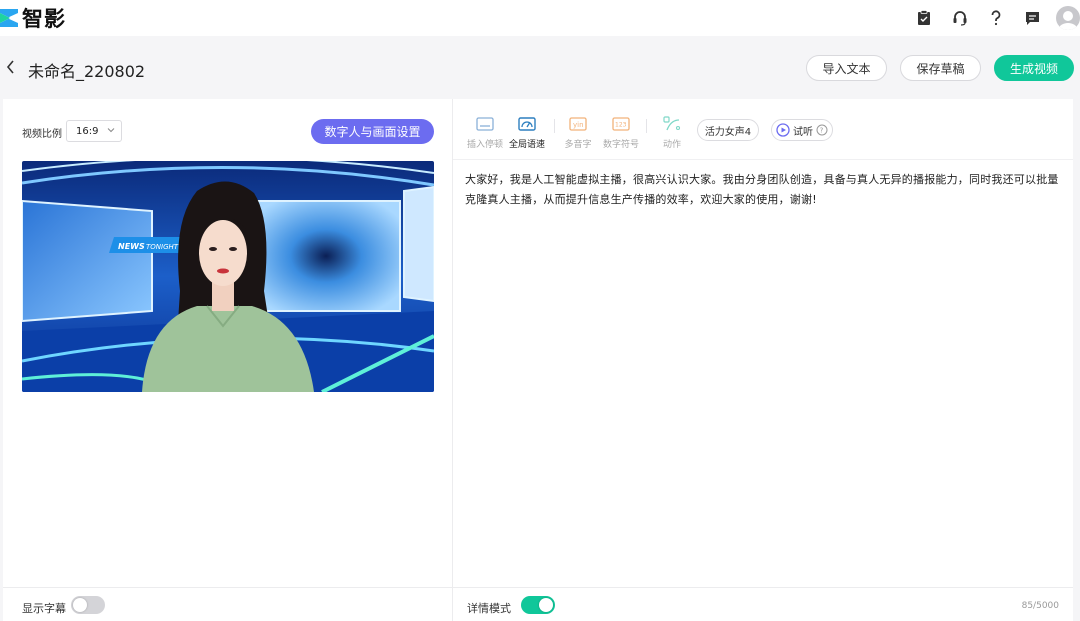 Image resolution: width=1080 pixels, height=621 pixels. I want to click on char-counter: 85/5000, so click(1040, 606).